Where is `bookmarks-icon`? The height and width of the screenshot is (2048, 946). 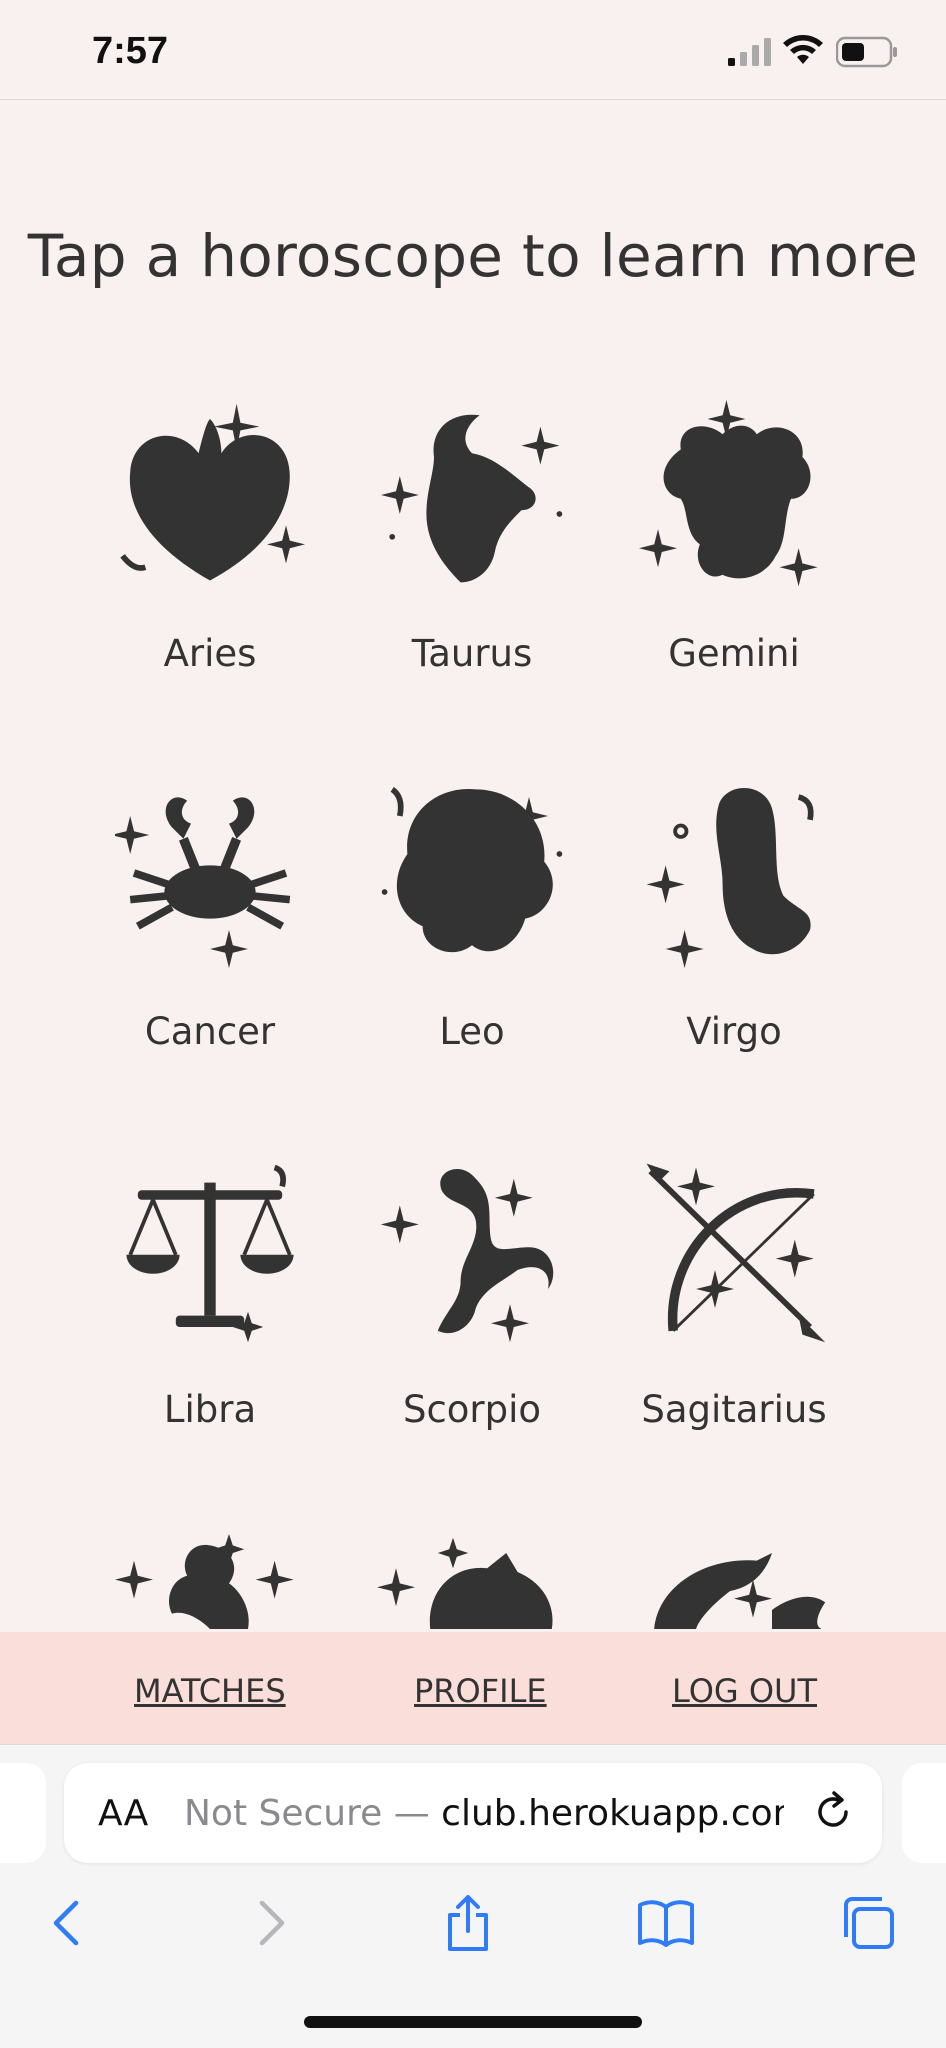
bookmarks-icon is located at coordinates (666, 1923).